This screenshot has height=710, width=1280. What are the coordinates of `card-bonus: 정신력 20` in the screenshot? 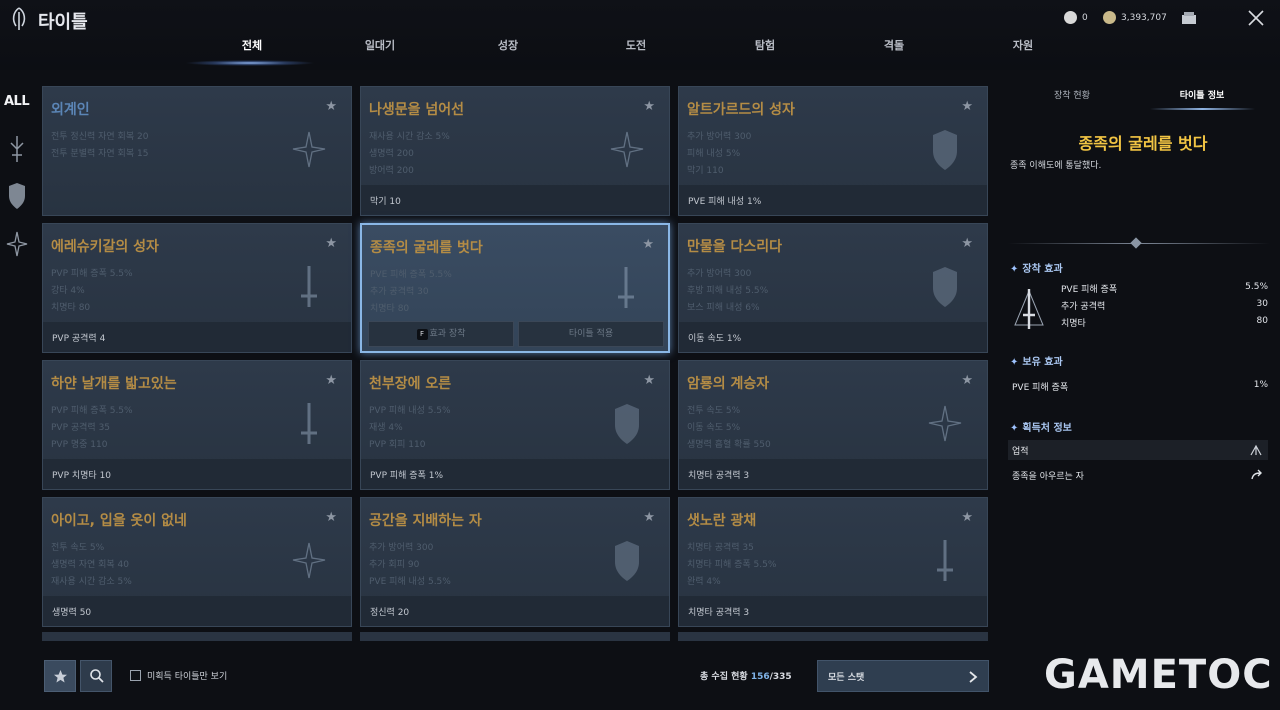 It's located at (515, 611).